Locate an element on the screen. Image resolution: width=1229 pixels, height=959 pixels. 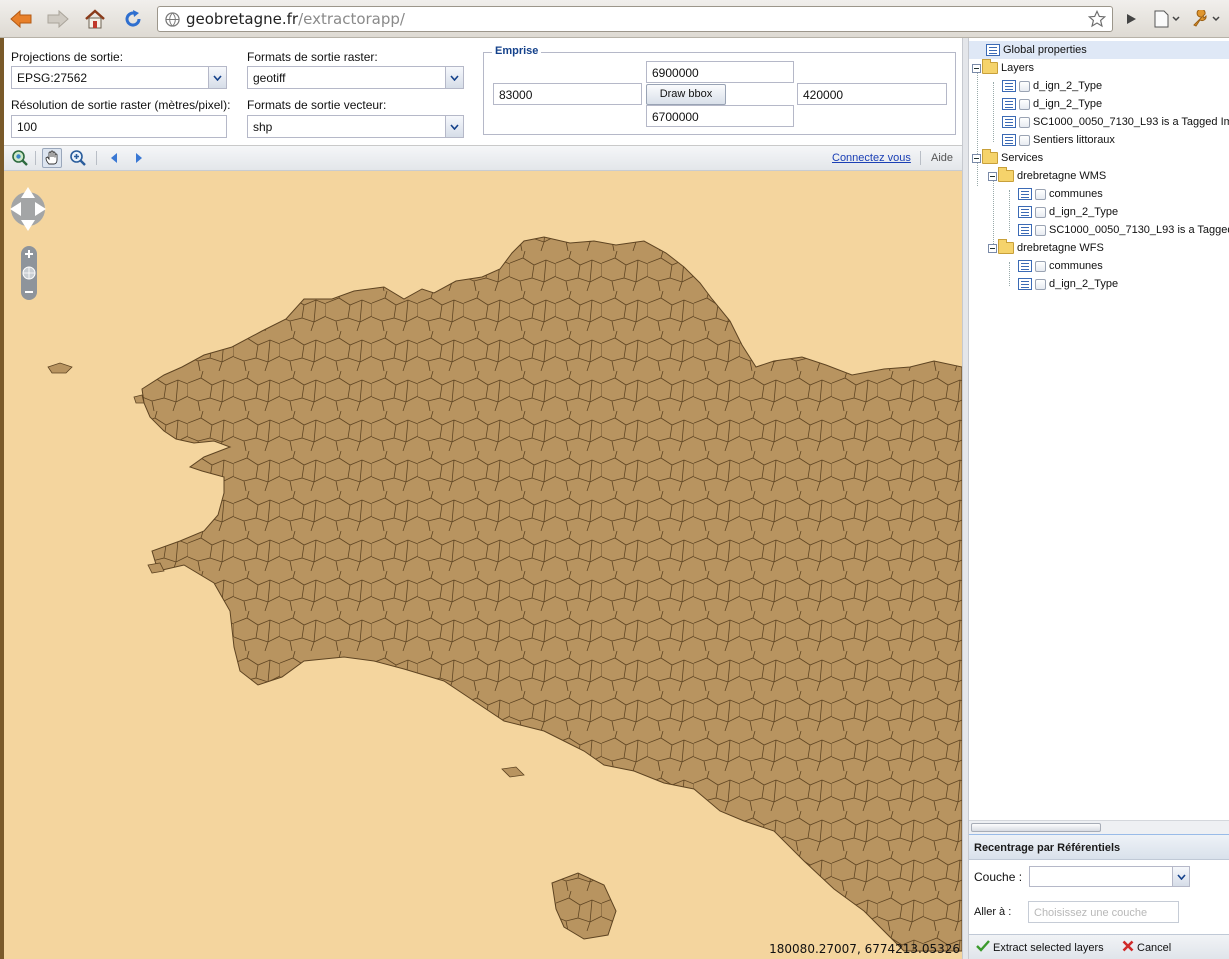
login-link: Connectez vous is located at coordinates (871, 158).